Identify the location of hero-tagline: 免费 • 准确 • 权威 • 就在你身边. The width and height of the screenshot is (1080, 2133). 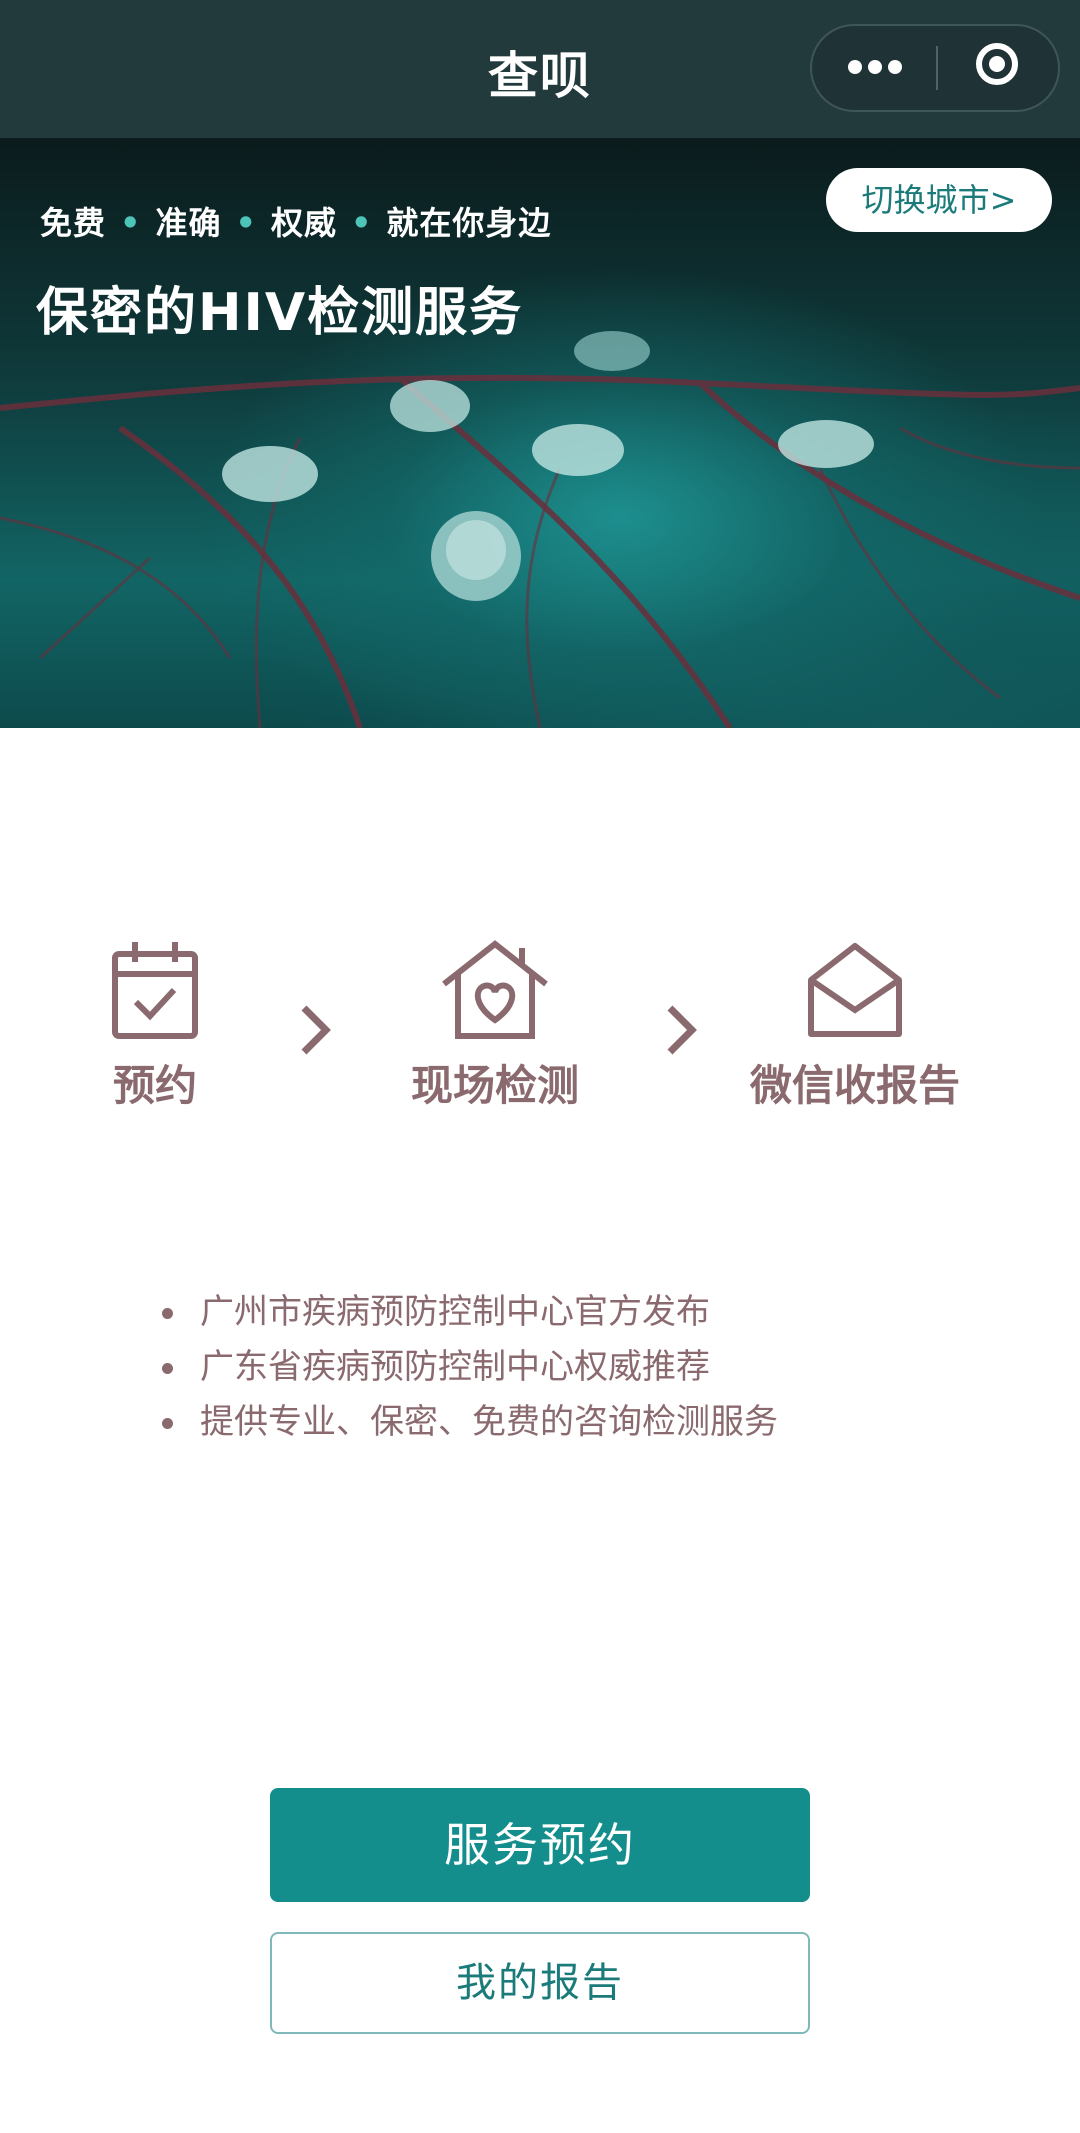
(296, 223).